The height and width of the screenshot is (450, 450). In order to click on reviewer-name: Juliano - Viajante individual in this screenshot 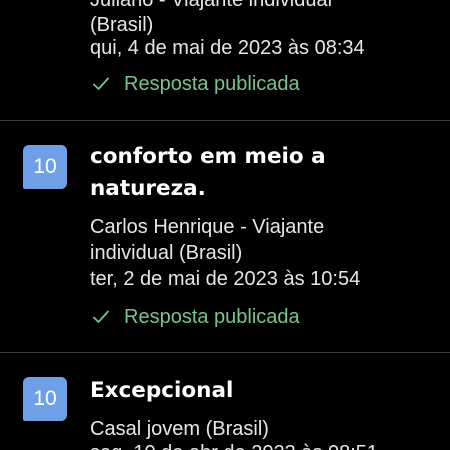, I will do `click(211, 5)`.